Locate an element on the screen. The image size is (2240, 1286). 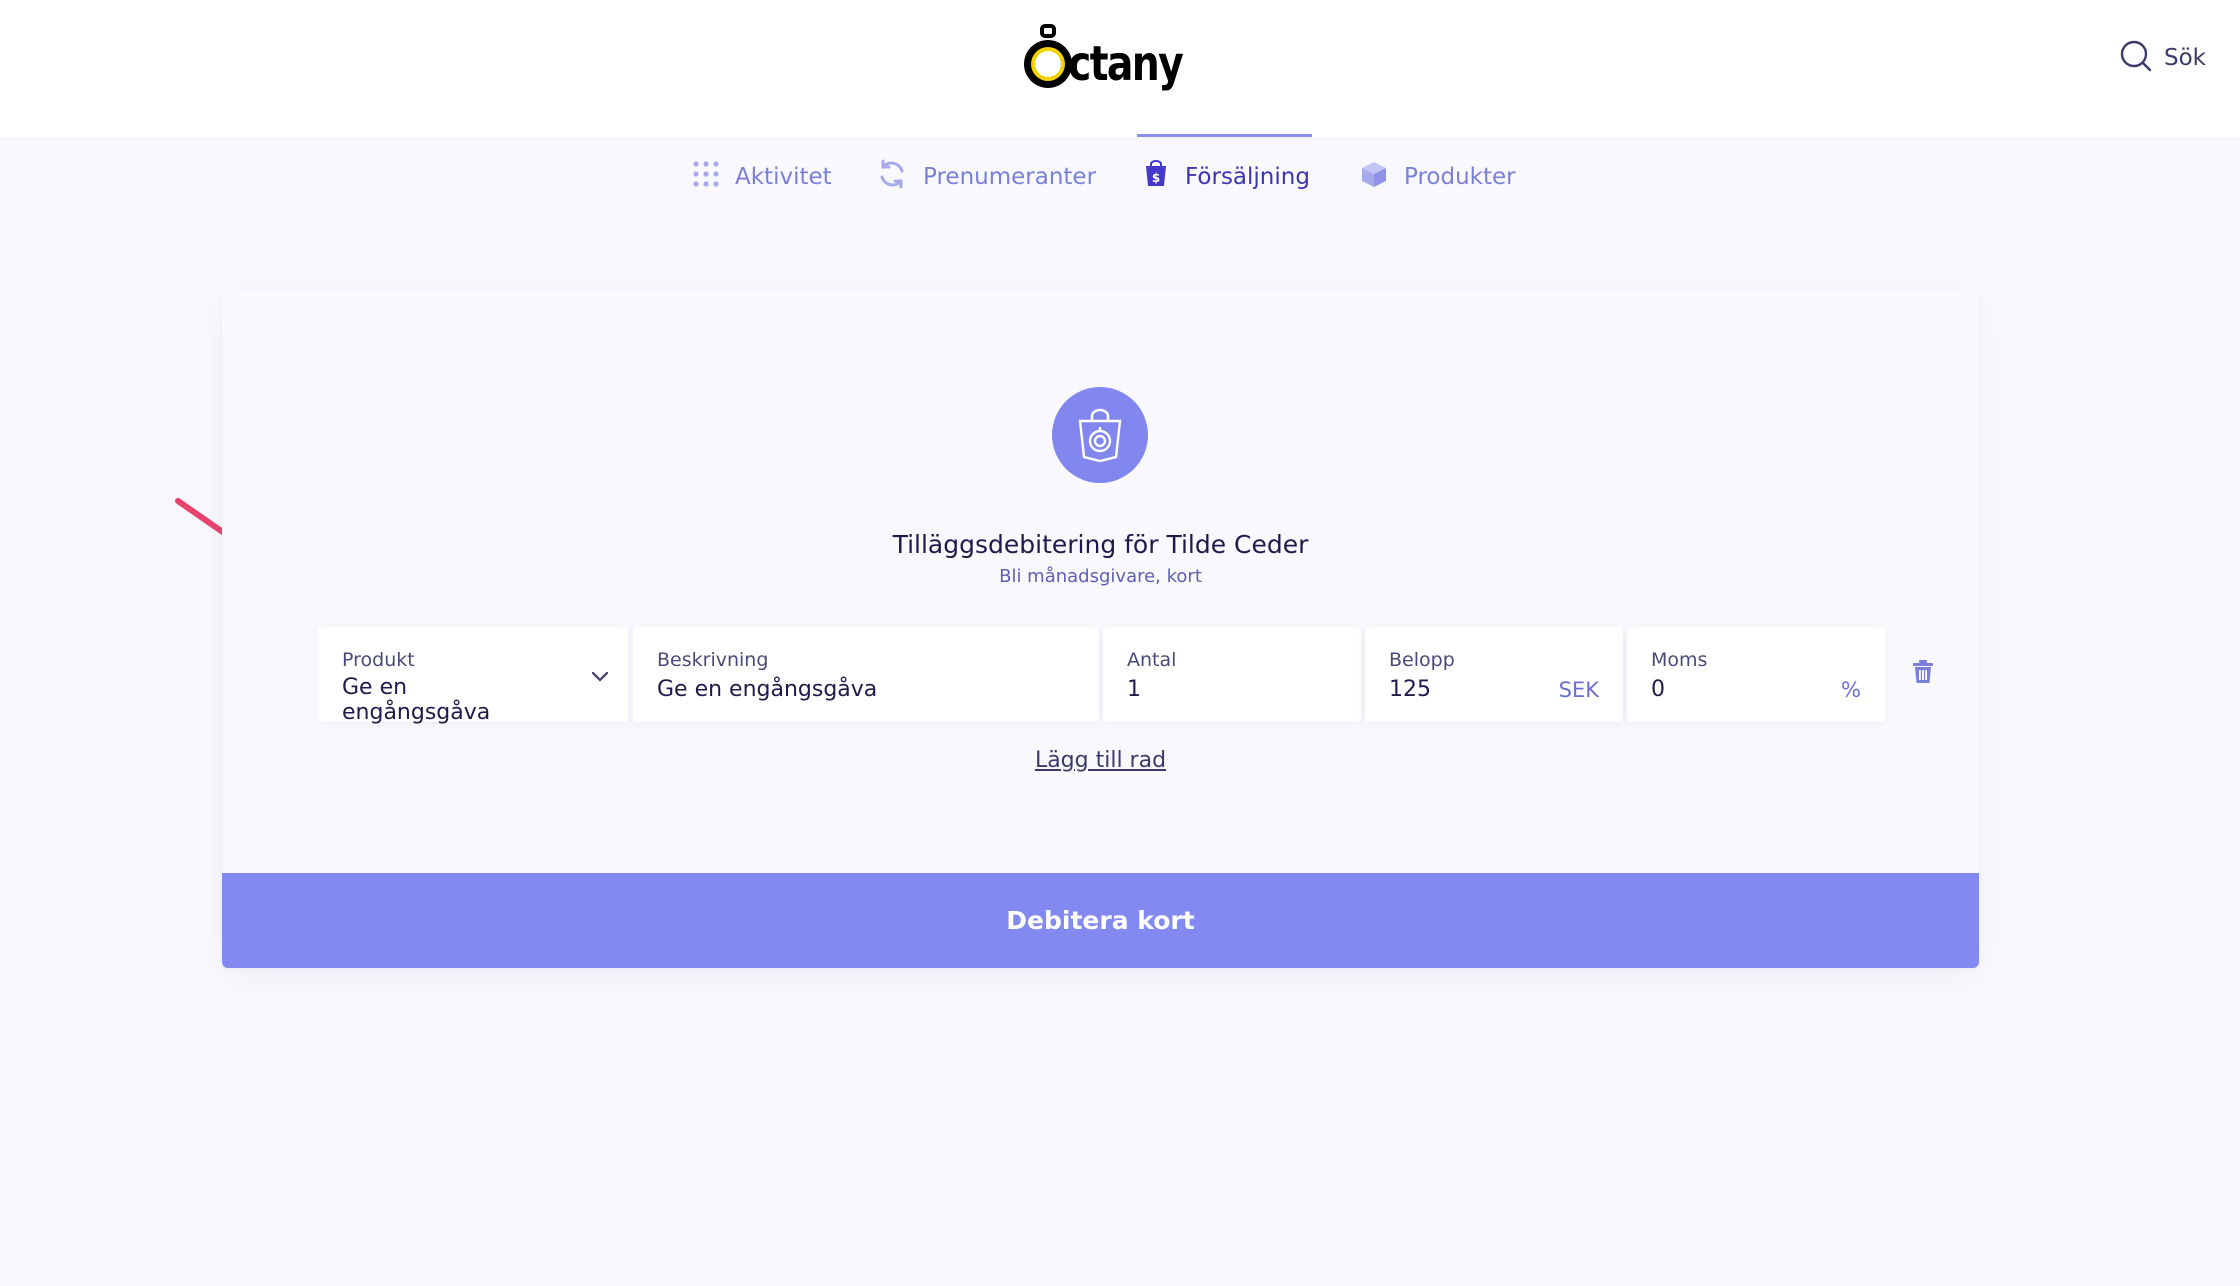
tab-prenumeranter-label: Prenumeranter is located at coordinates (1010, 177).